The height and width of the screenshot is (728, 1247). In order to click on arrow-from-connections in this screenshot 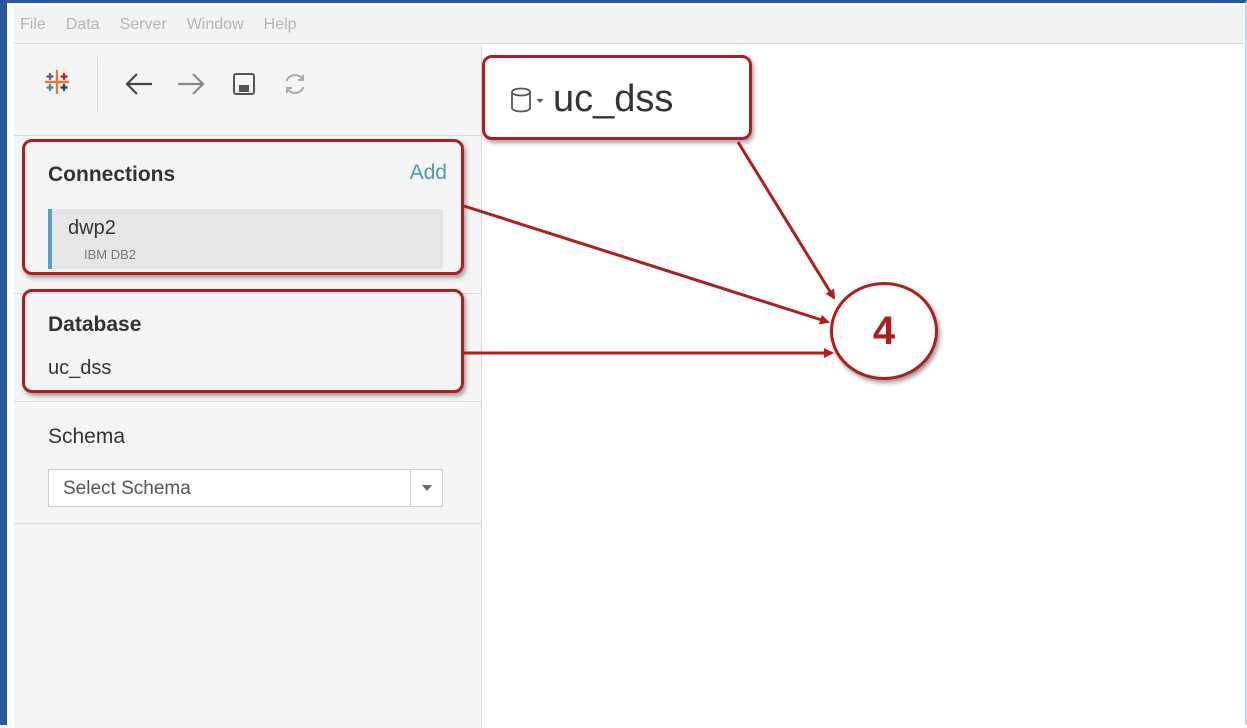, I will do `click(646, 264)`.